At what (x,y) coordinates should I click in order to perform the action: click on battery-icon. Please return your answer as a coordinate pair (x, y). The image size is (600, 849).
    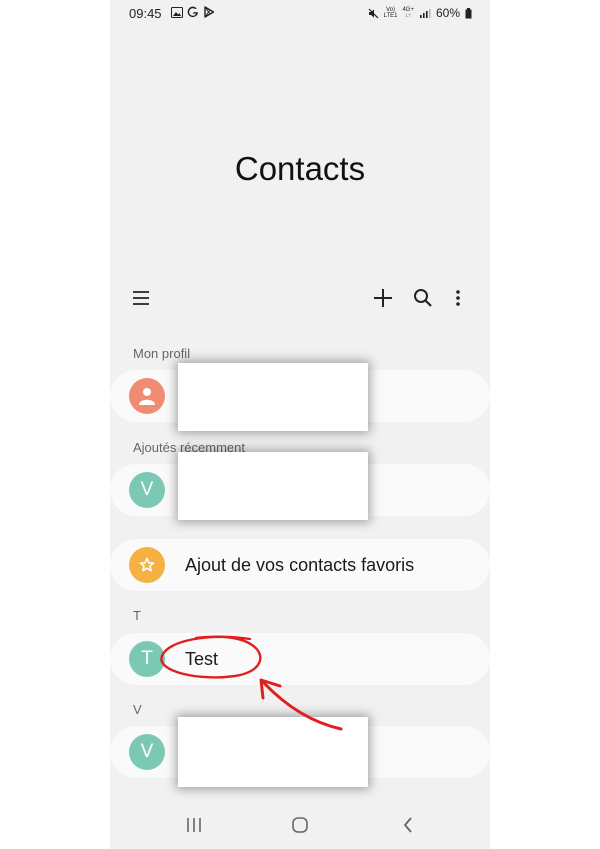
    Looking at the image, I should click on (468, 12).